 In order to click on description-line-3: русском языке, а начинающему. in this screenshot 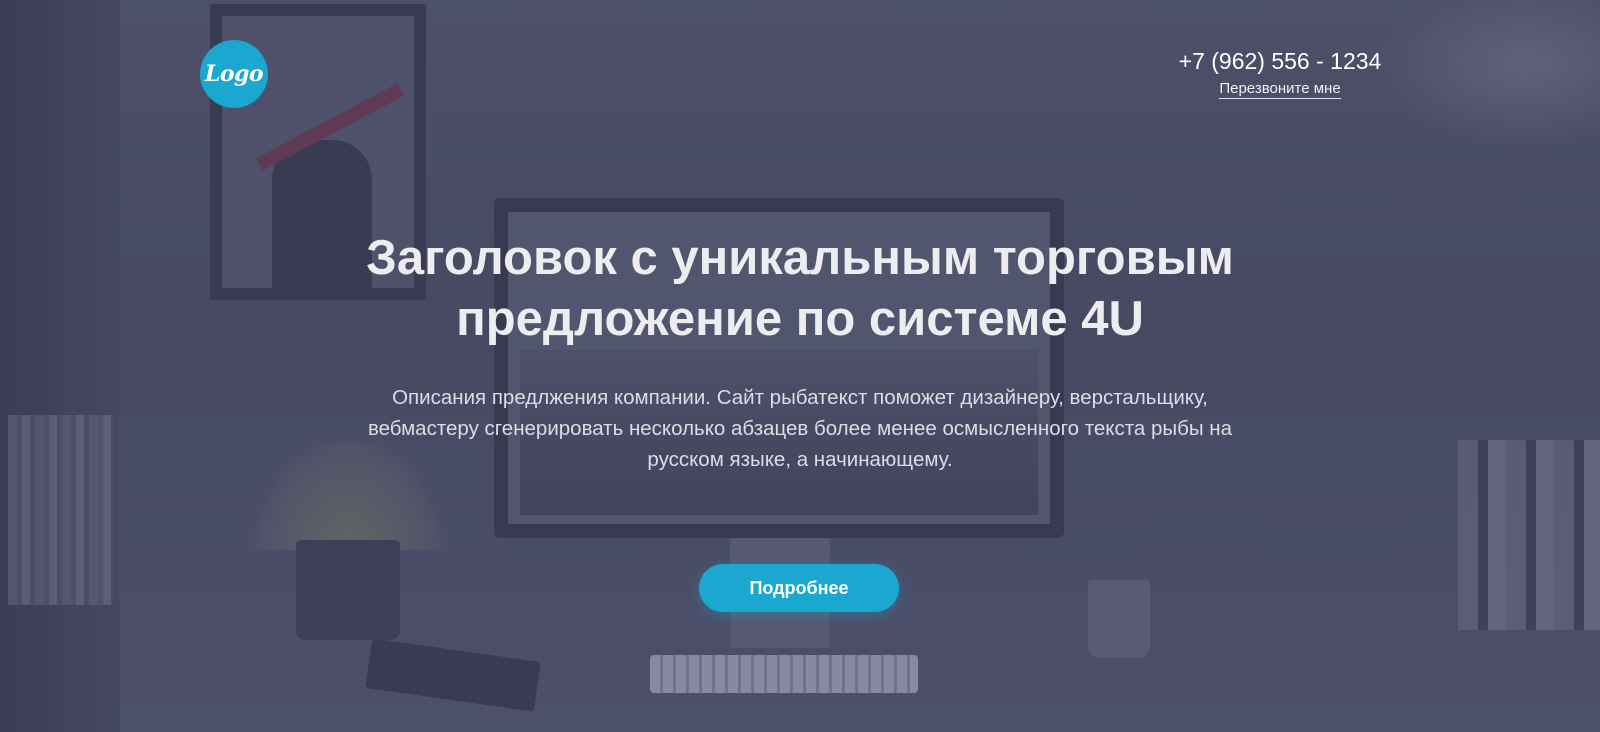, I will do `click(800, 459)`.